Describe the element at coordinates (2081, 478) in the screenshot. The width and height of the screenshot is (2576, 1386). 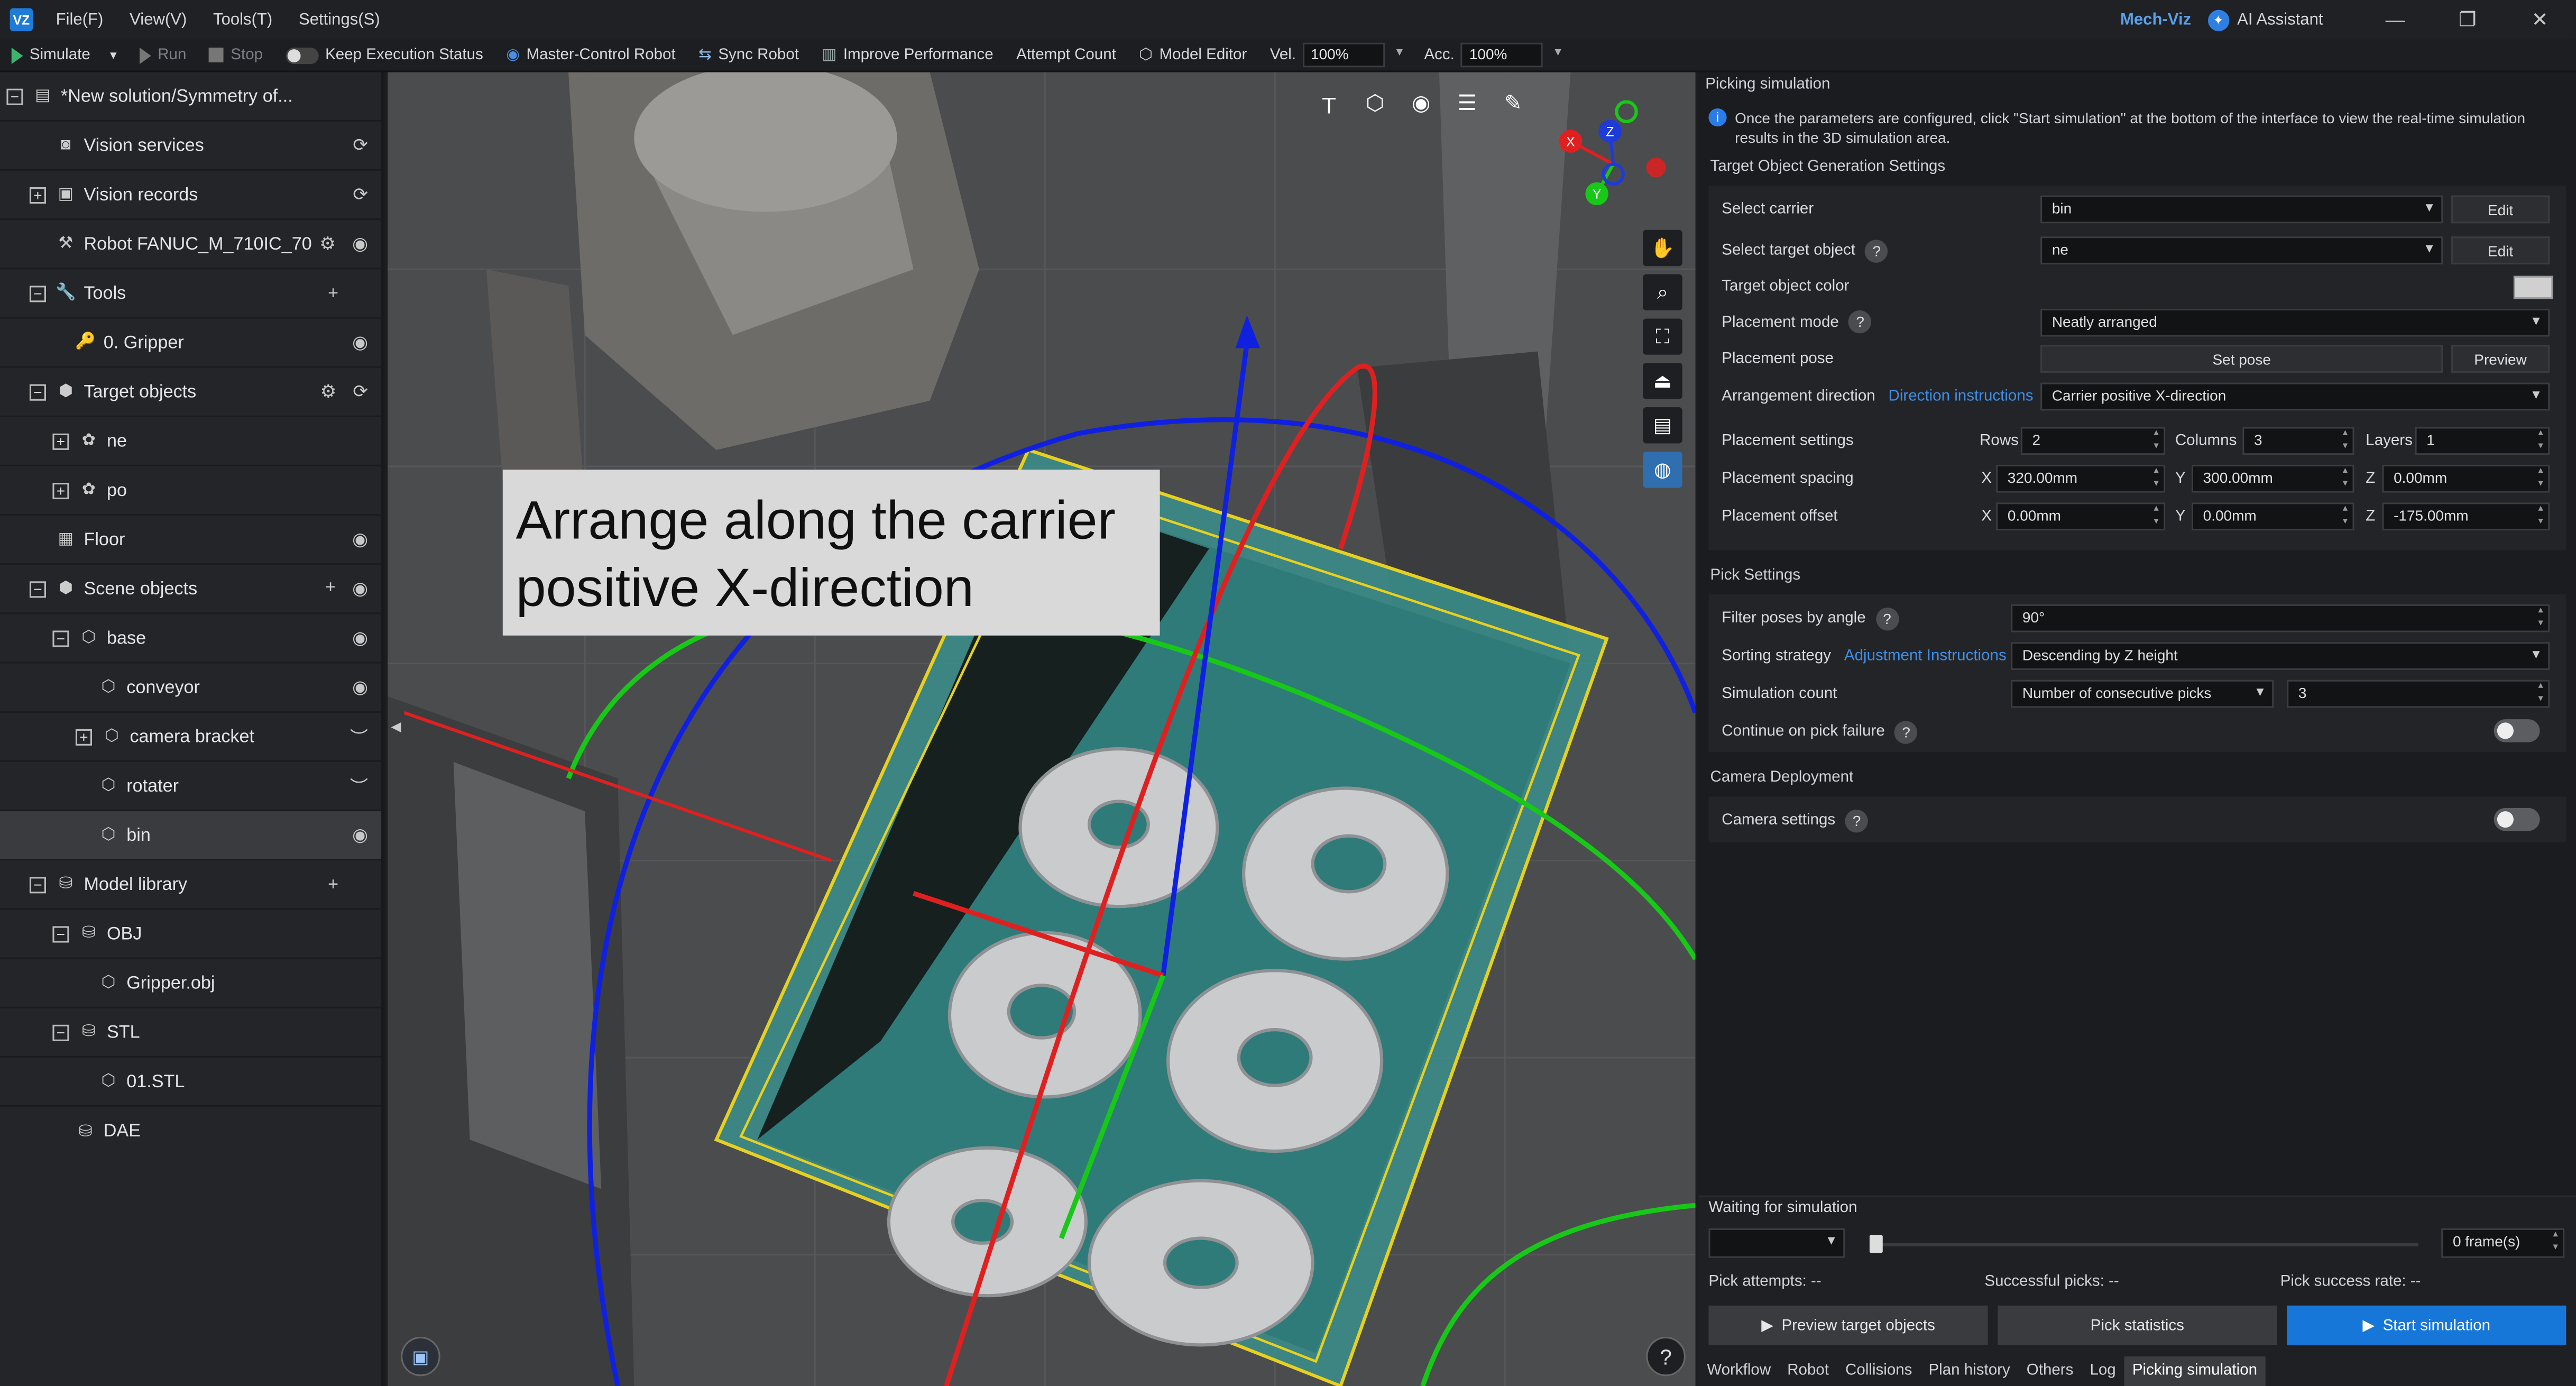
I see `spacing-x-input: 320.00mm` at that location.